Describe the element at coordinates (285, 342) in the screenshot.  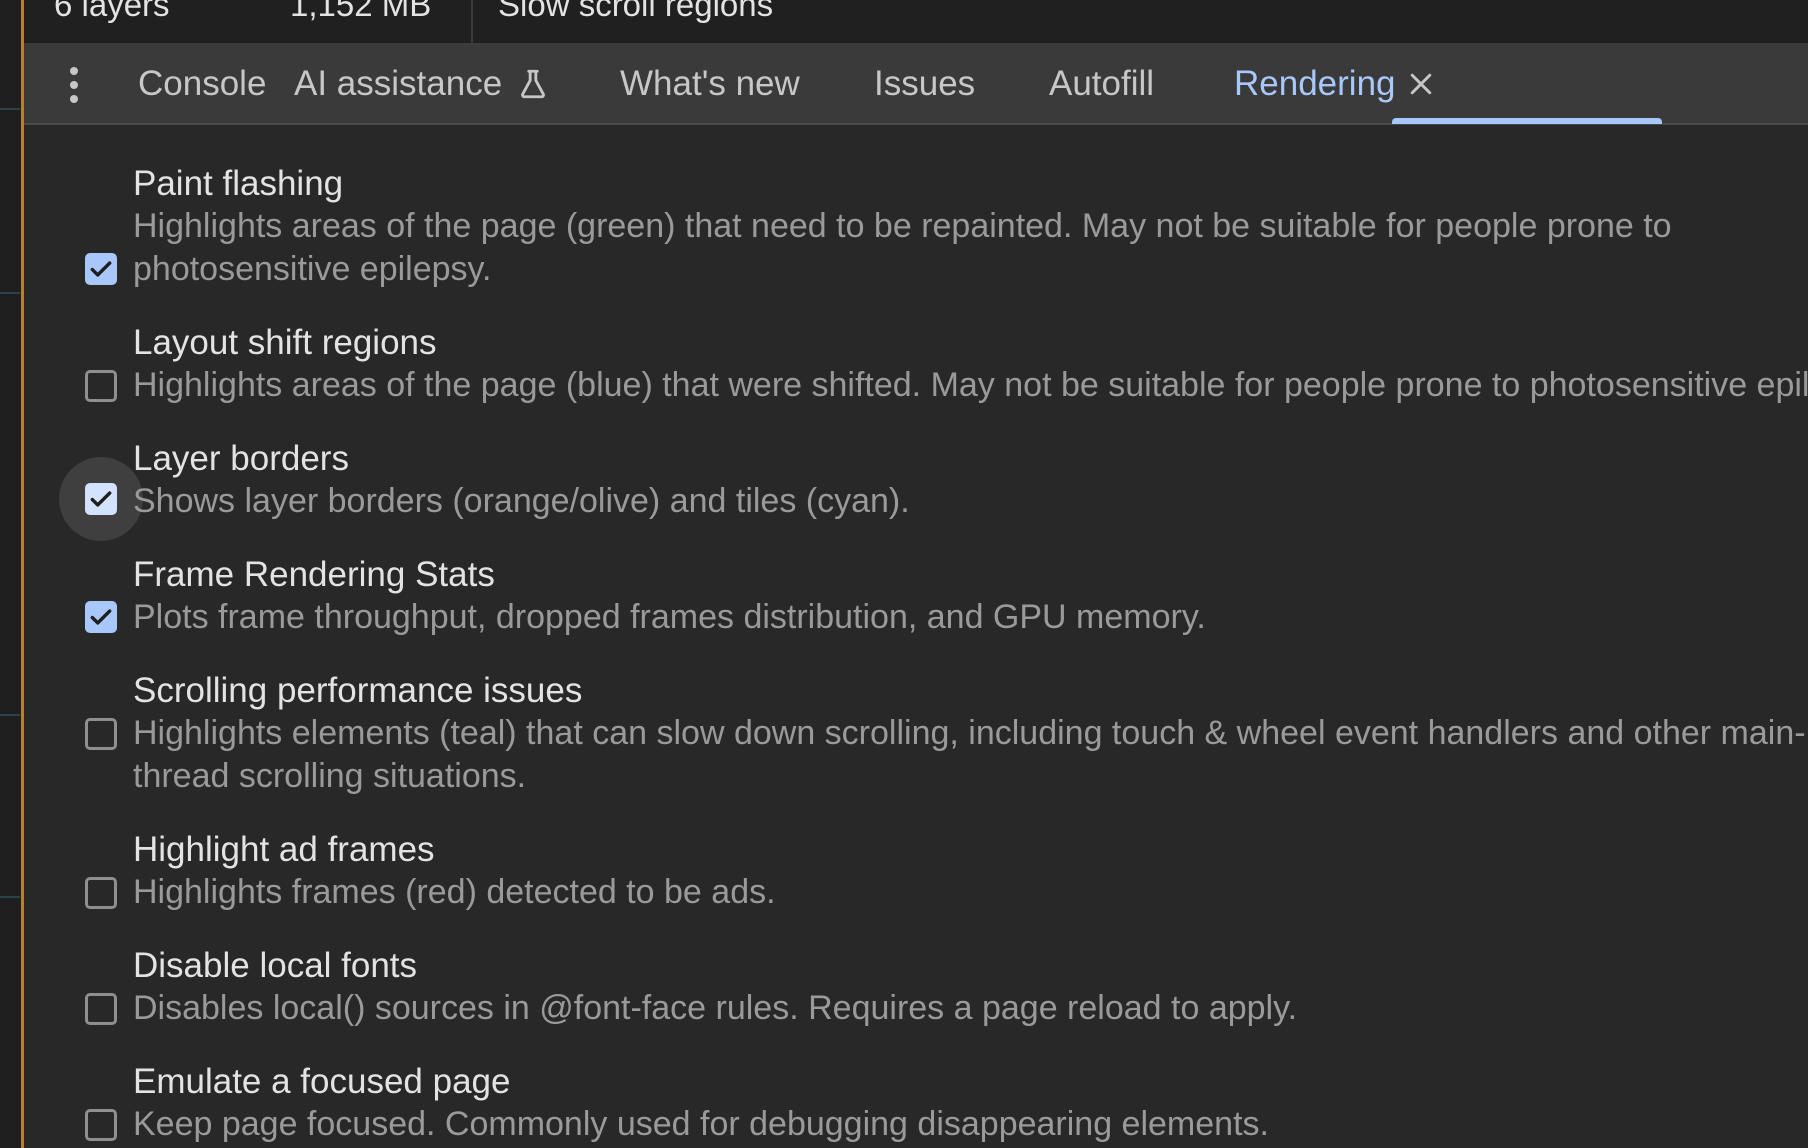
I see `option-title: Layout shift regions` at that location.